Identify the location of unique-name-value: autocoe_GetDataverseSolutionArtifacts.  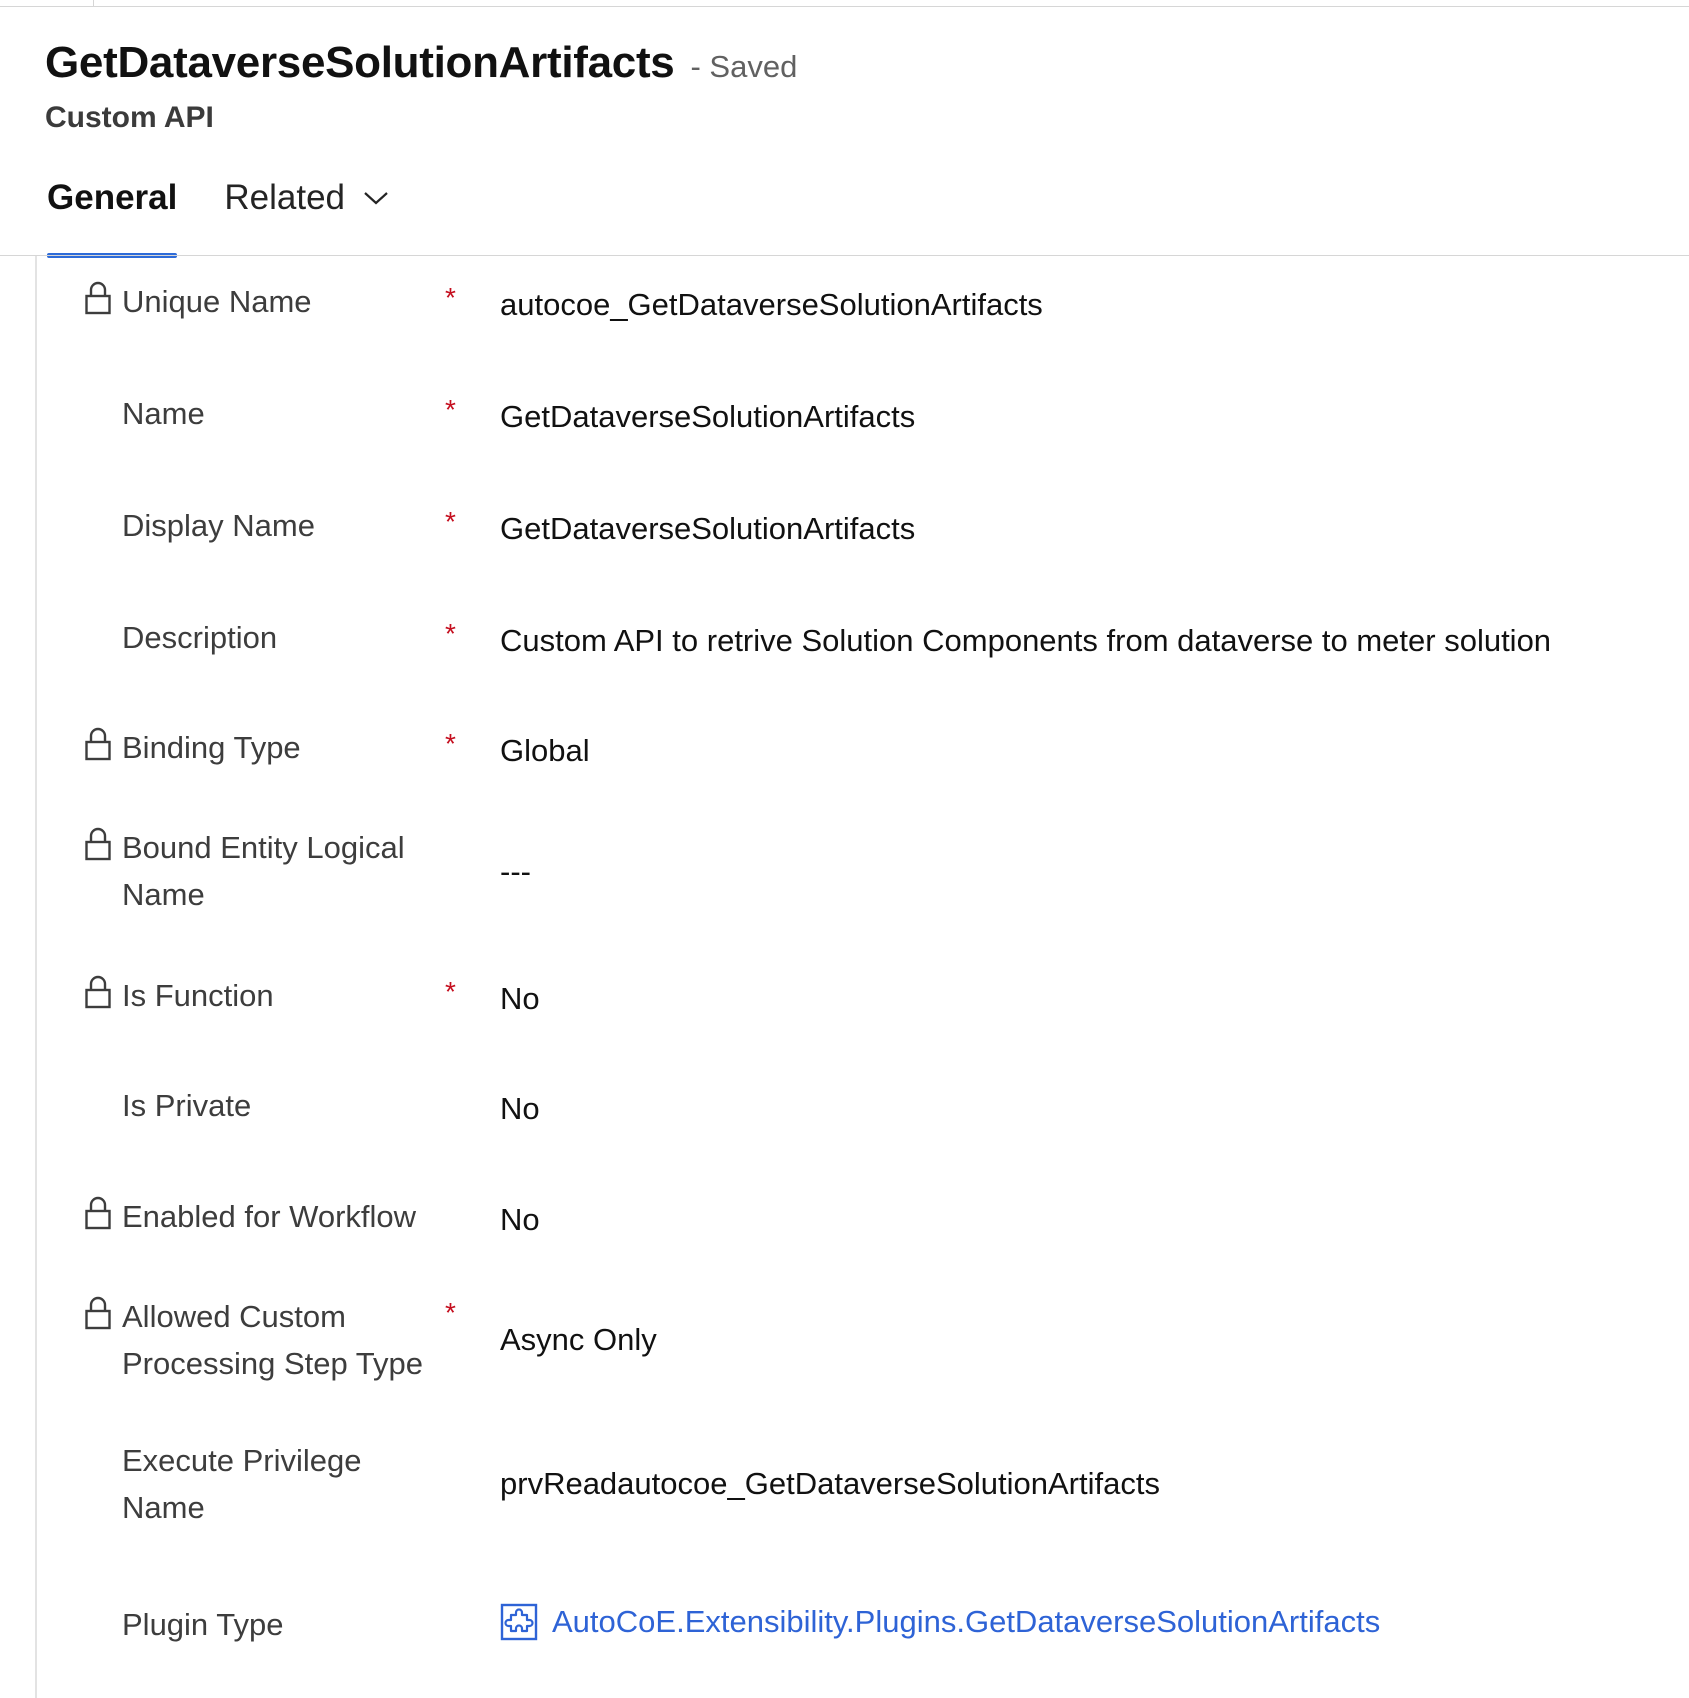
(771, 305).